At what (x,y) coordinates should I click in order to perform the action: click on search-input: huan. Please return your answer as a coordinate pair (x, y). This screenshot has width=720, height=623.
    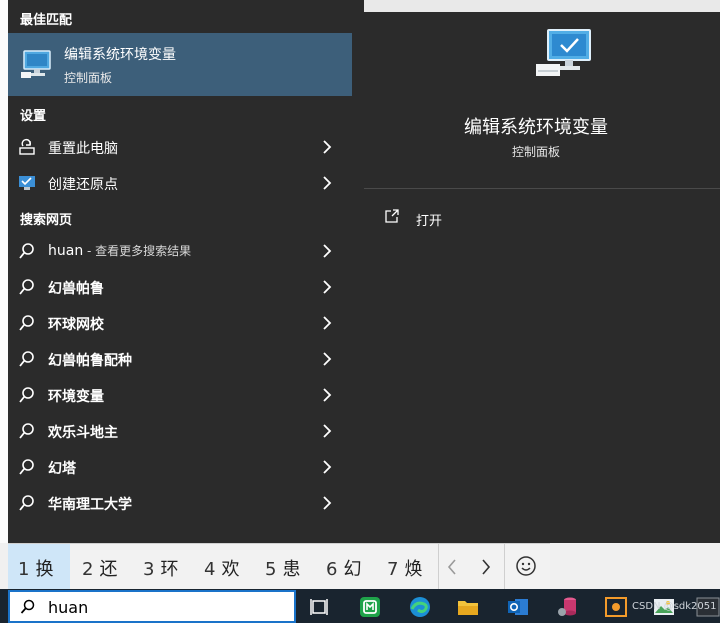
    Looking at the image, I should click on (68, 607).